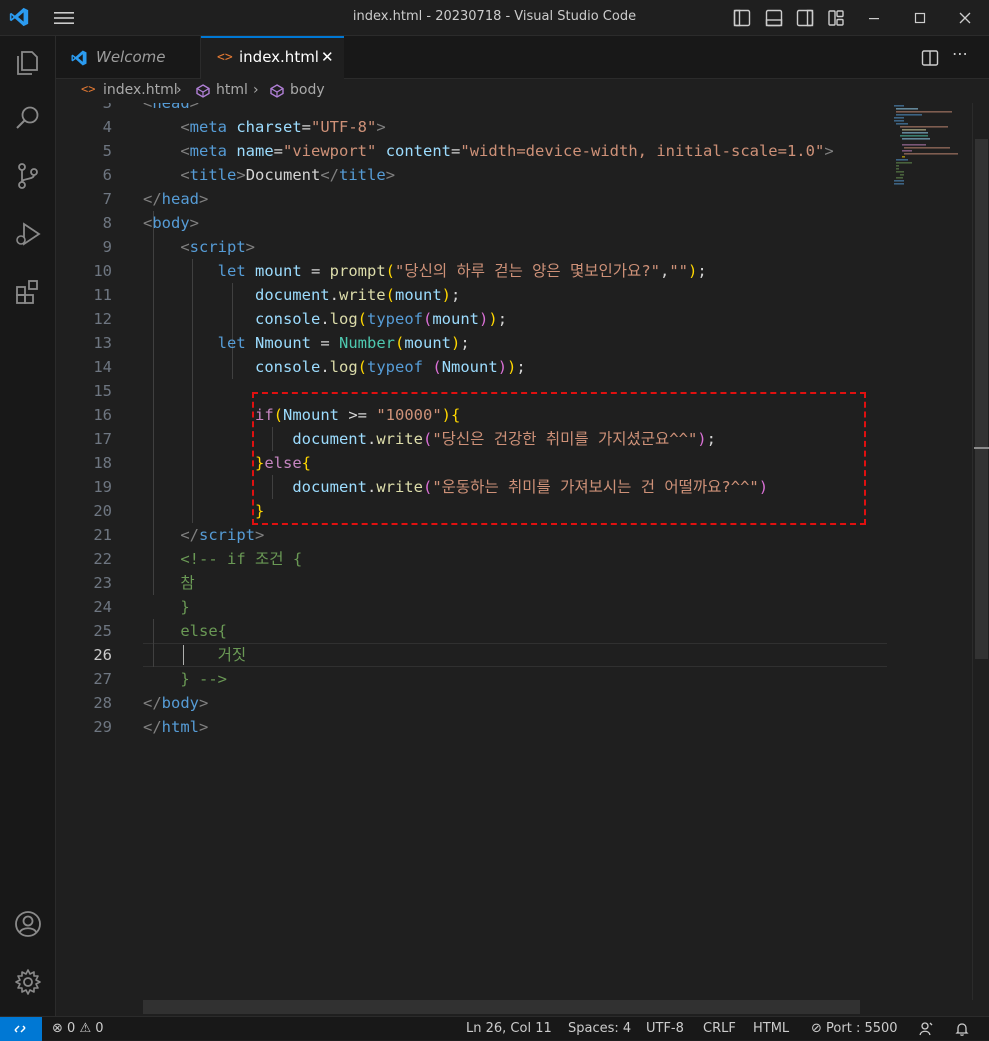 This screenshot has height=1041, width=989. What do you see at coordinates (399, 439) in the screenshot?
I see `code-token: write` at bounding box center [399, 439].